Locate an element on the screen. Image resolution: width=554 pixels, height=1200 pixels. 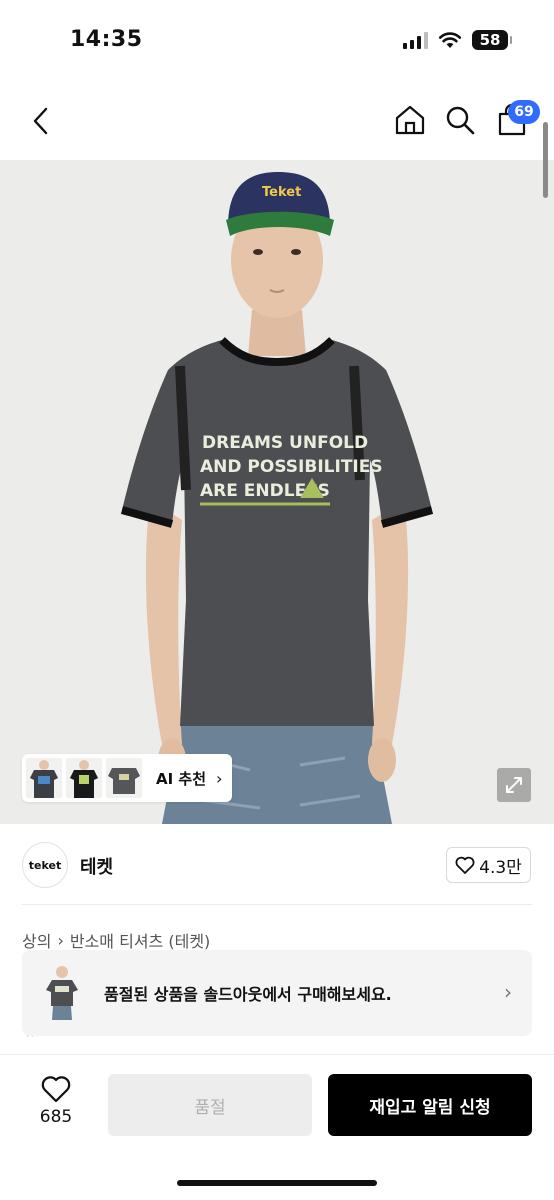
expand-image-button is located at coordinates (514, 785).